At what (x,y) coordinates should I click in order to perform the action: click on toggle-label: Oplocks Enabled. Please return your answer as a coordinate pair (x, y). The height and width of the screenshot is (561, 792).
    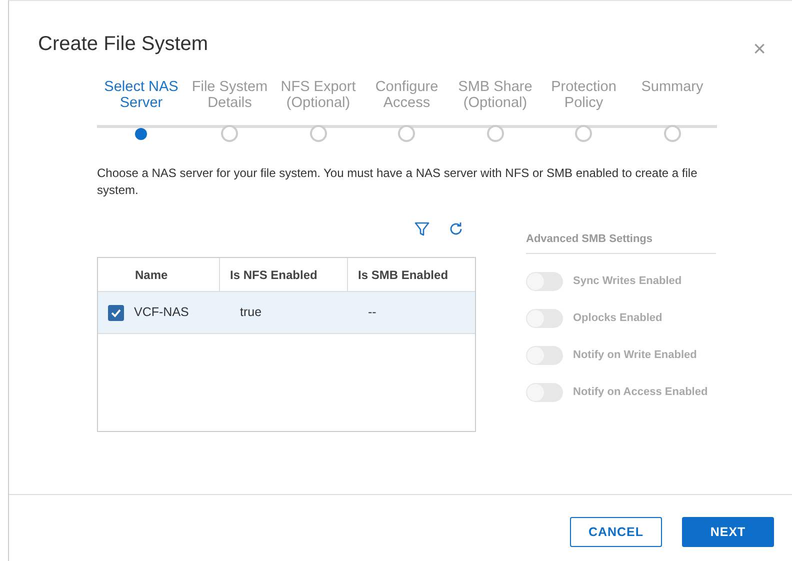
    Looking at the image, I should click on (617, 318).